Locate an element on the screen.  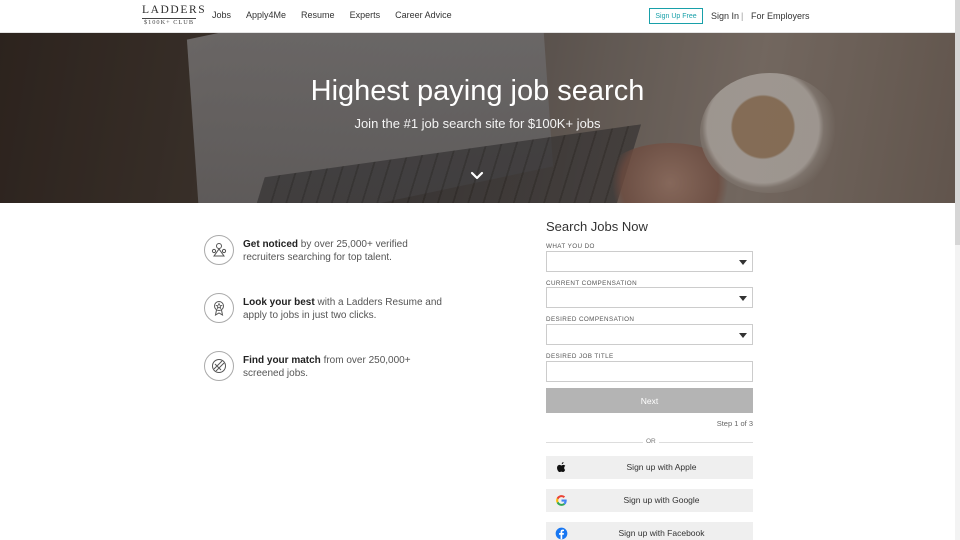
sign-up-free-button: Sign Up Free is located at coordinates (676, 16).